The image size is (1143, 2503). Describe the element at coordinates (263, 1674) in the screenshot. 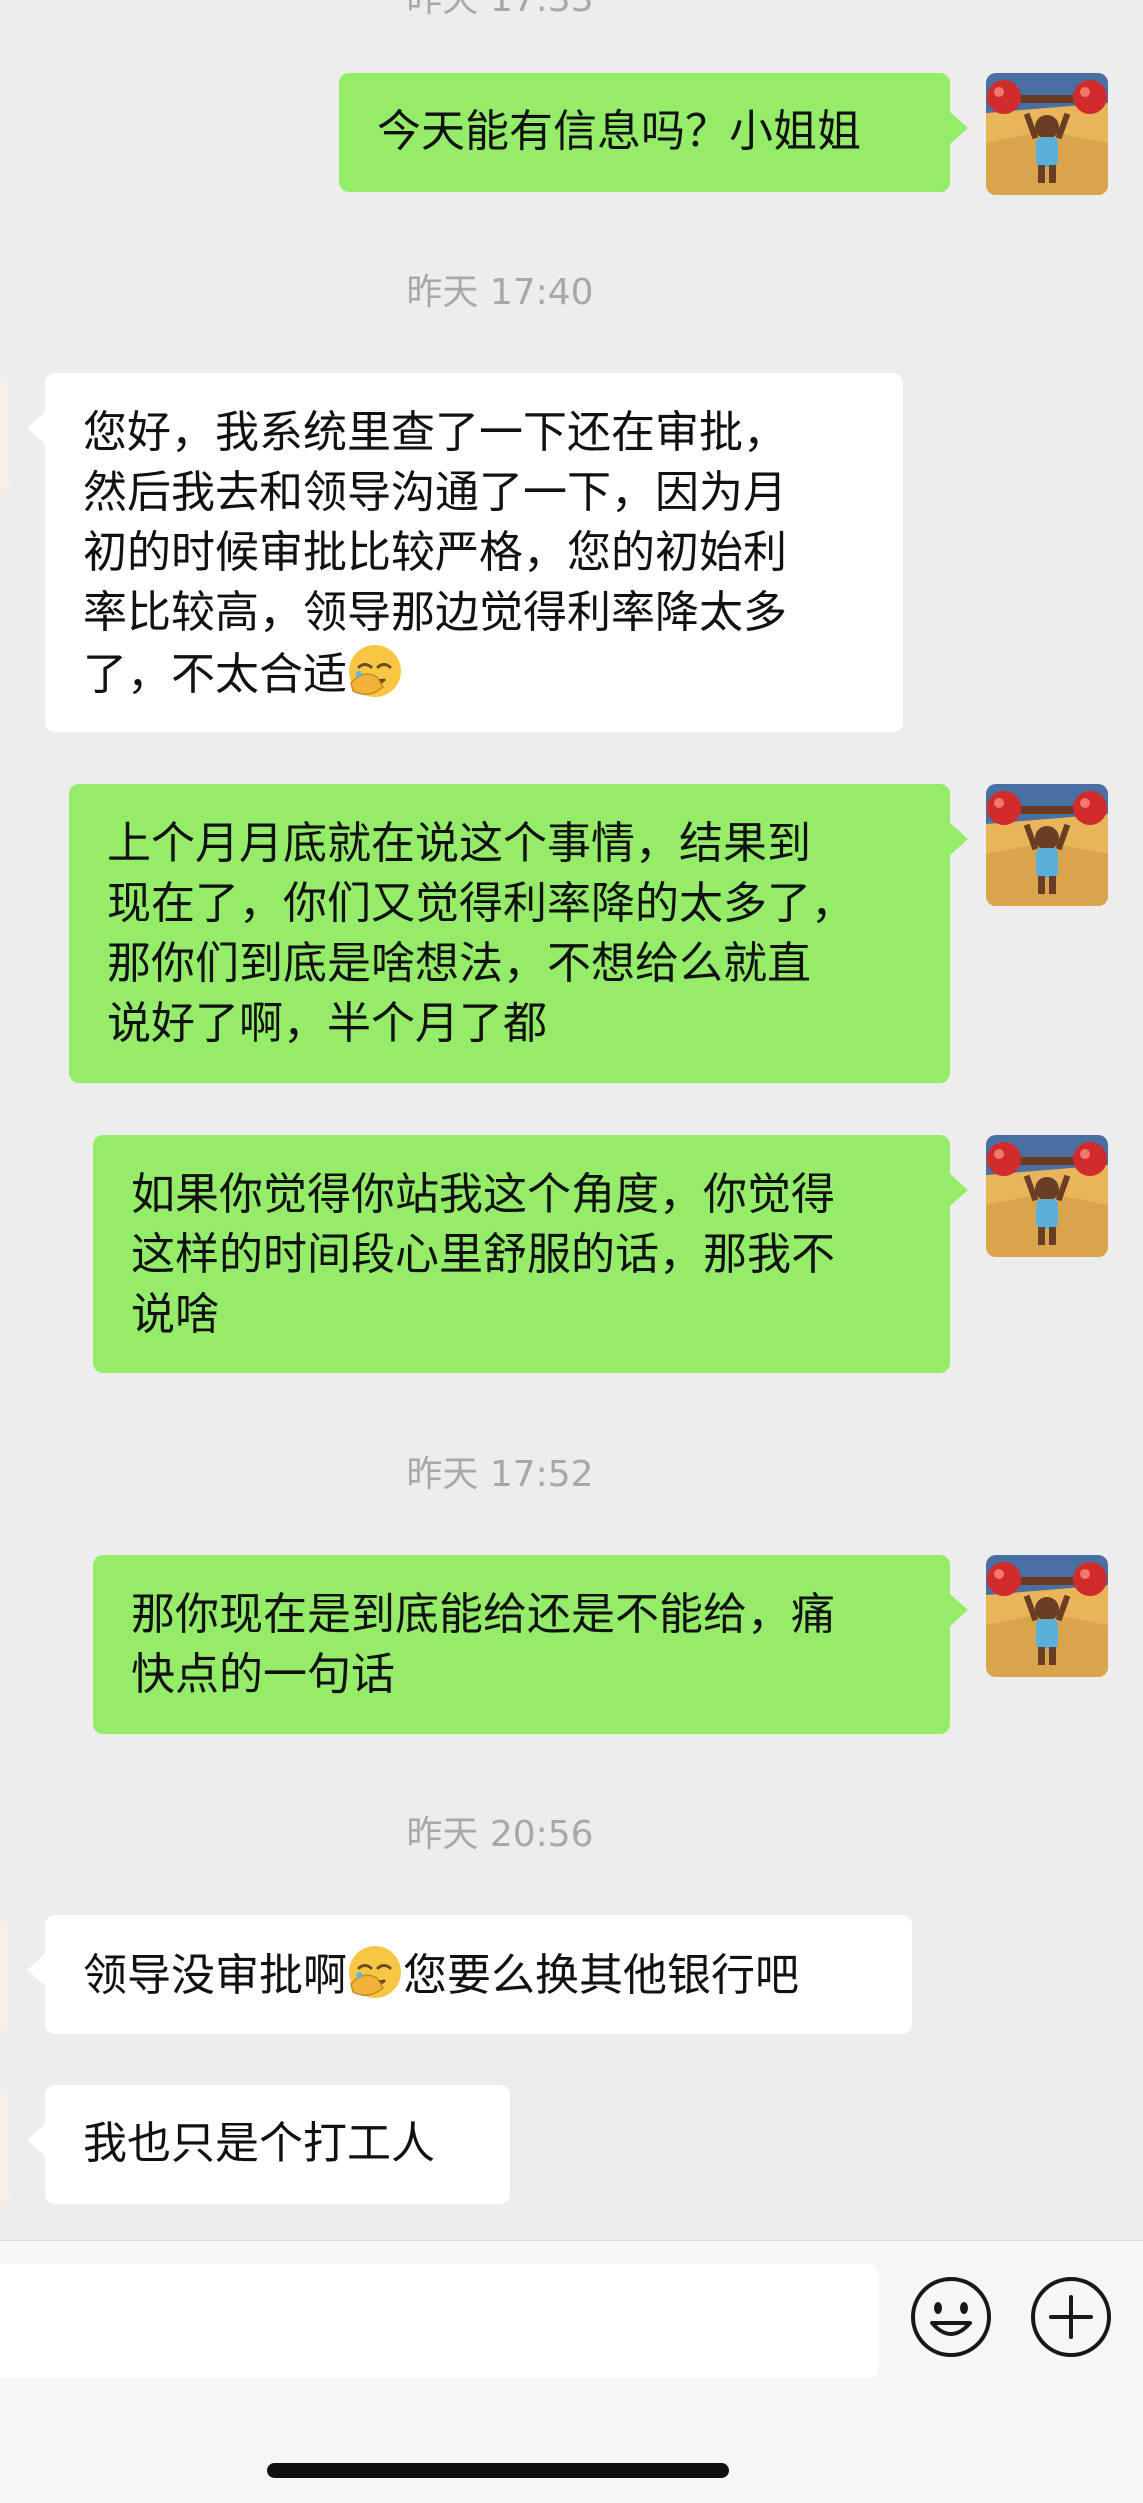

I see `message-text: 快点的一句话` at that location.